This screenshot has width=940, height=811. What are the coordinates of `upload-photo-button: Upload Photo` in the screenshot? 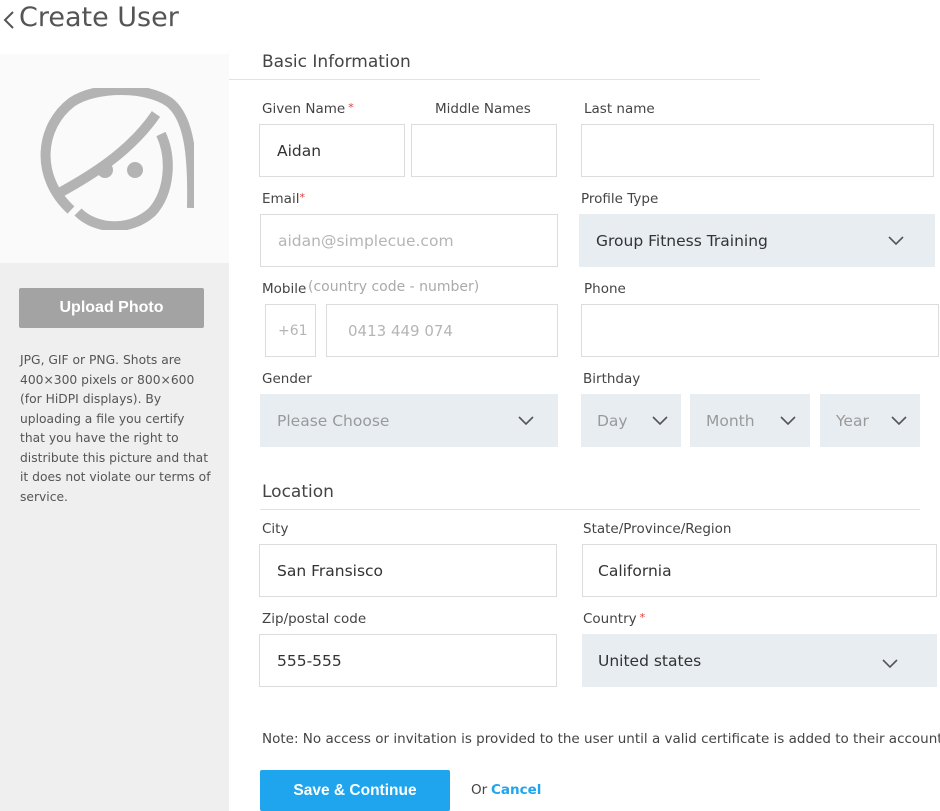 It's located at (111, 308).